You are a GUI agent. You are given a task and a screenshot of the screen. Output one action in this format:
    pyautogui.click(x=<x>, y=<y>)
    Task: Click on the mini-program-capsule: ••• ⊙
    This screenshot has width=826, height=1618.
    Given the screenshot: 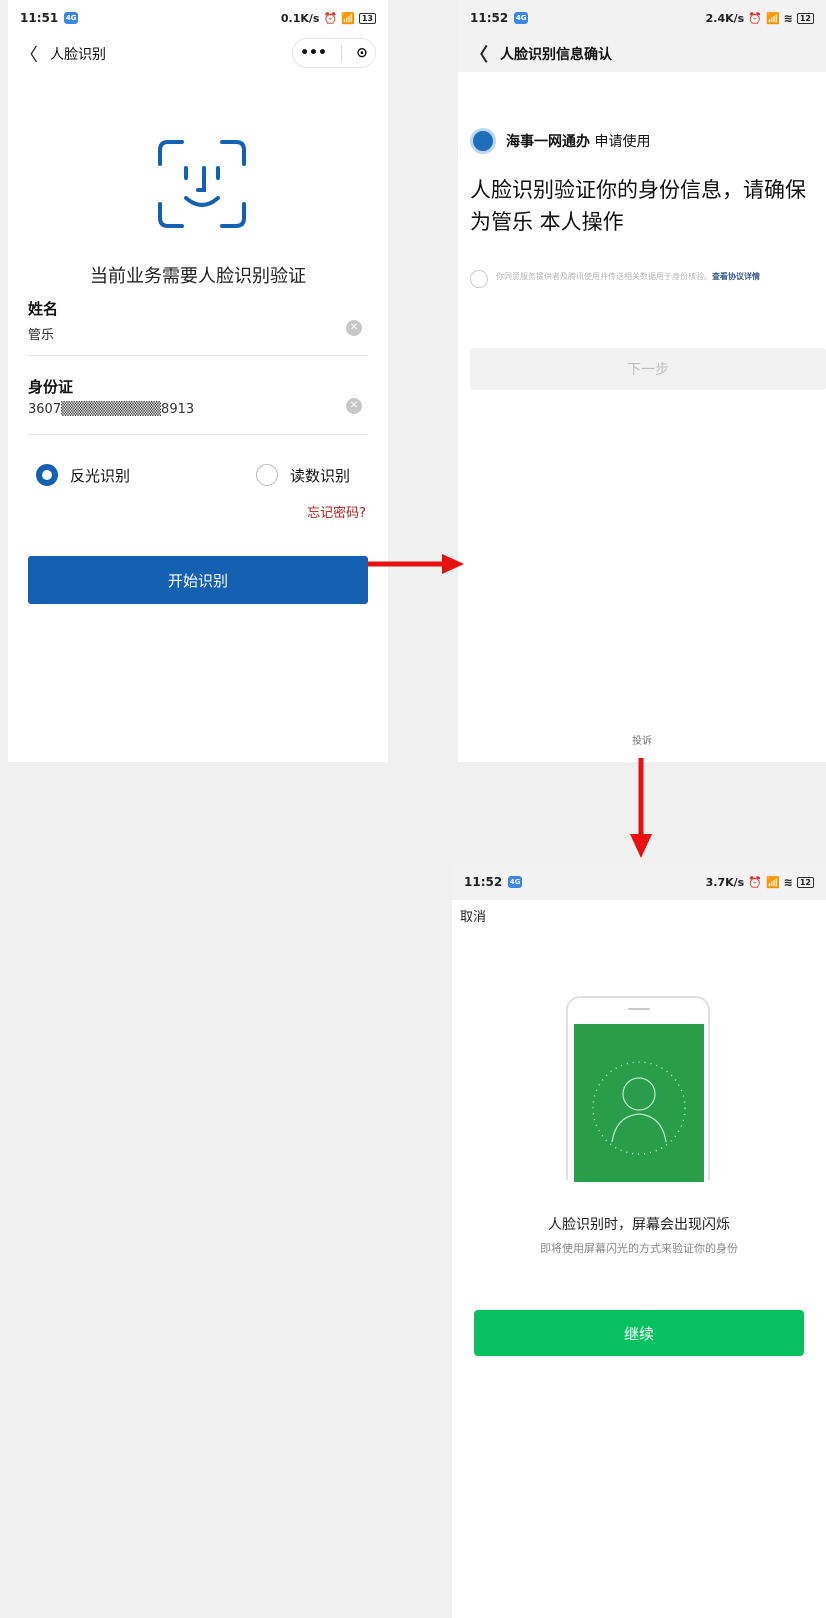 What is the action you would take?
    pyautogui.click(x=334, y=53)
    